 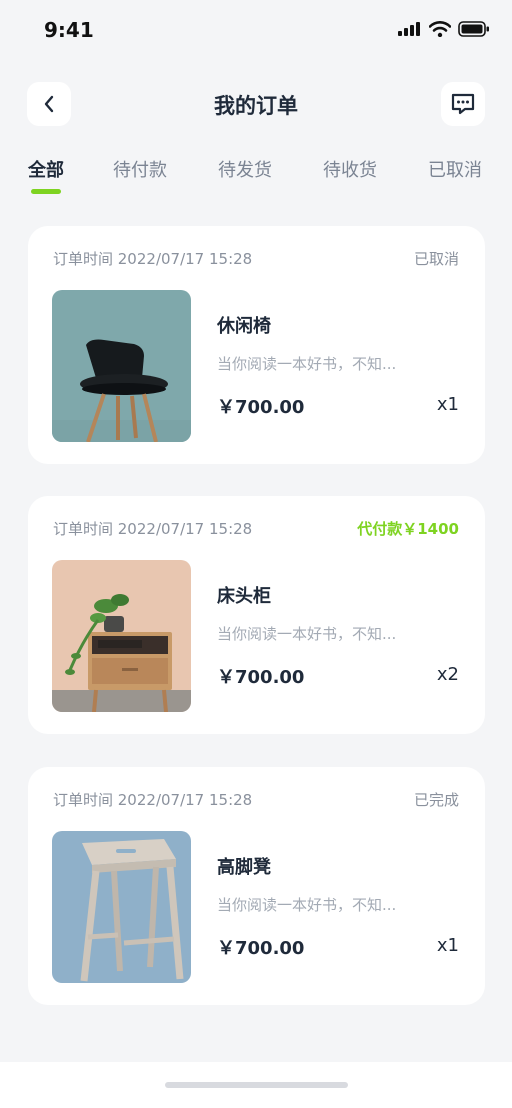 I want to click on nightstand-with-plant-image, so click(x=121, y=636).